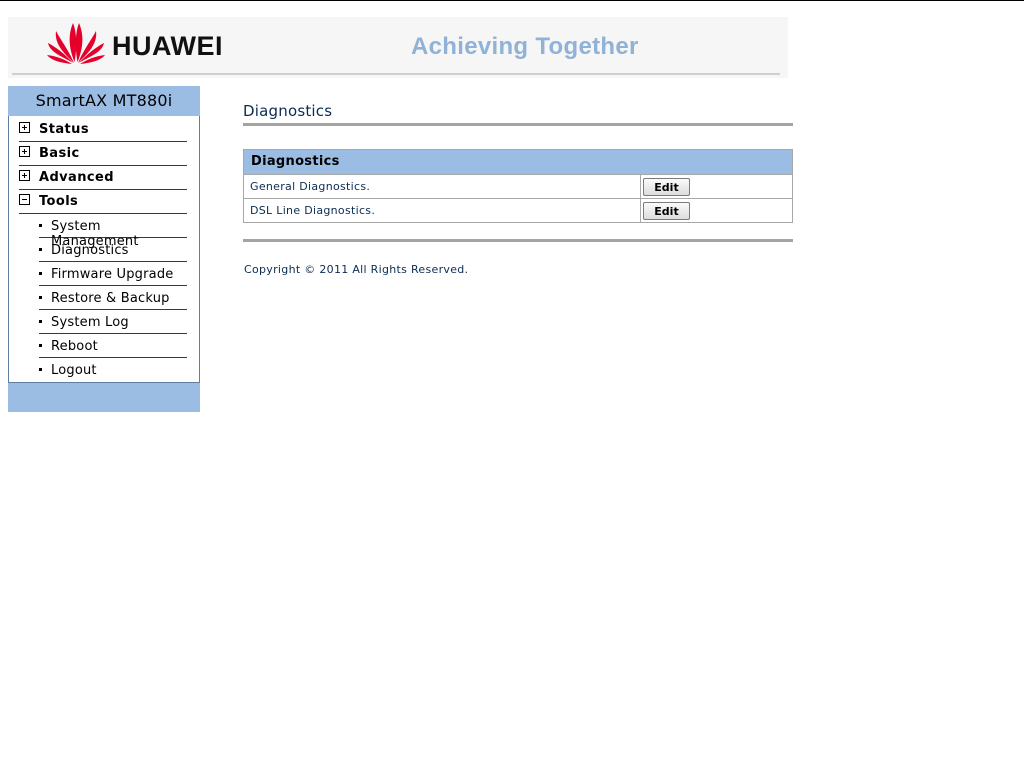 This screenshot has width=1024, height=768. What do you see at coordinates (396, 74) in the screenshot?
I see `header-rule` at bounding box center [396, 74].